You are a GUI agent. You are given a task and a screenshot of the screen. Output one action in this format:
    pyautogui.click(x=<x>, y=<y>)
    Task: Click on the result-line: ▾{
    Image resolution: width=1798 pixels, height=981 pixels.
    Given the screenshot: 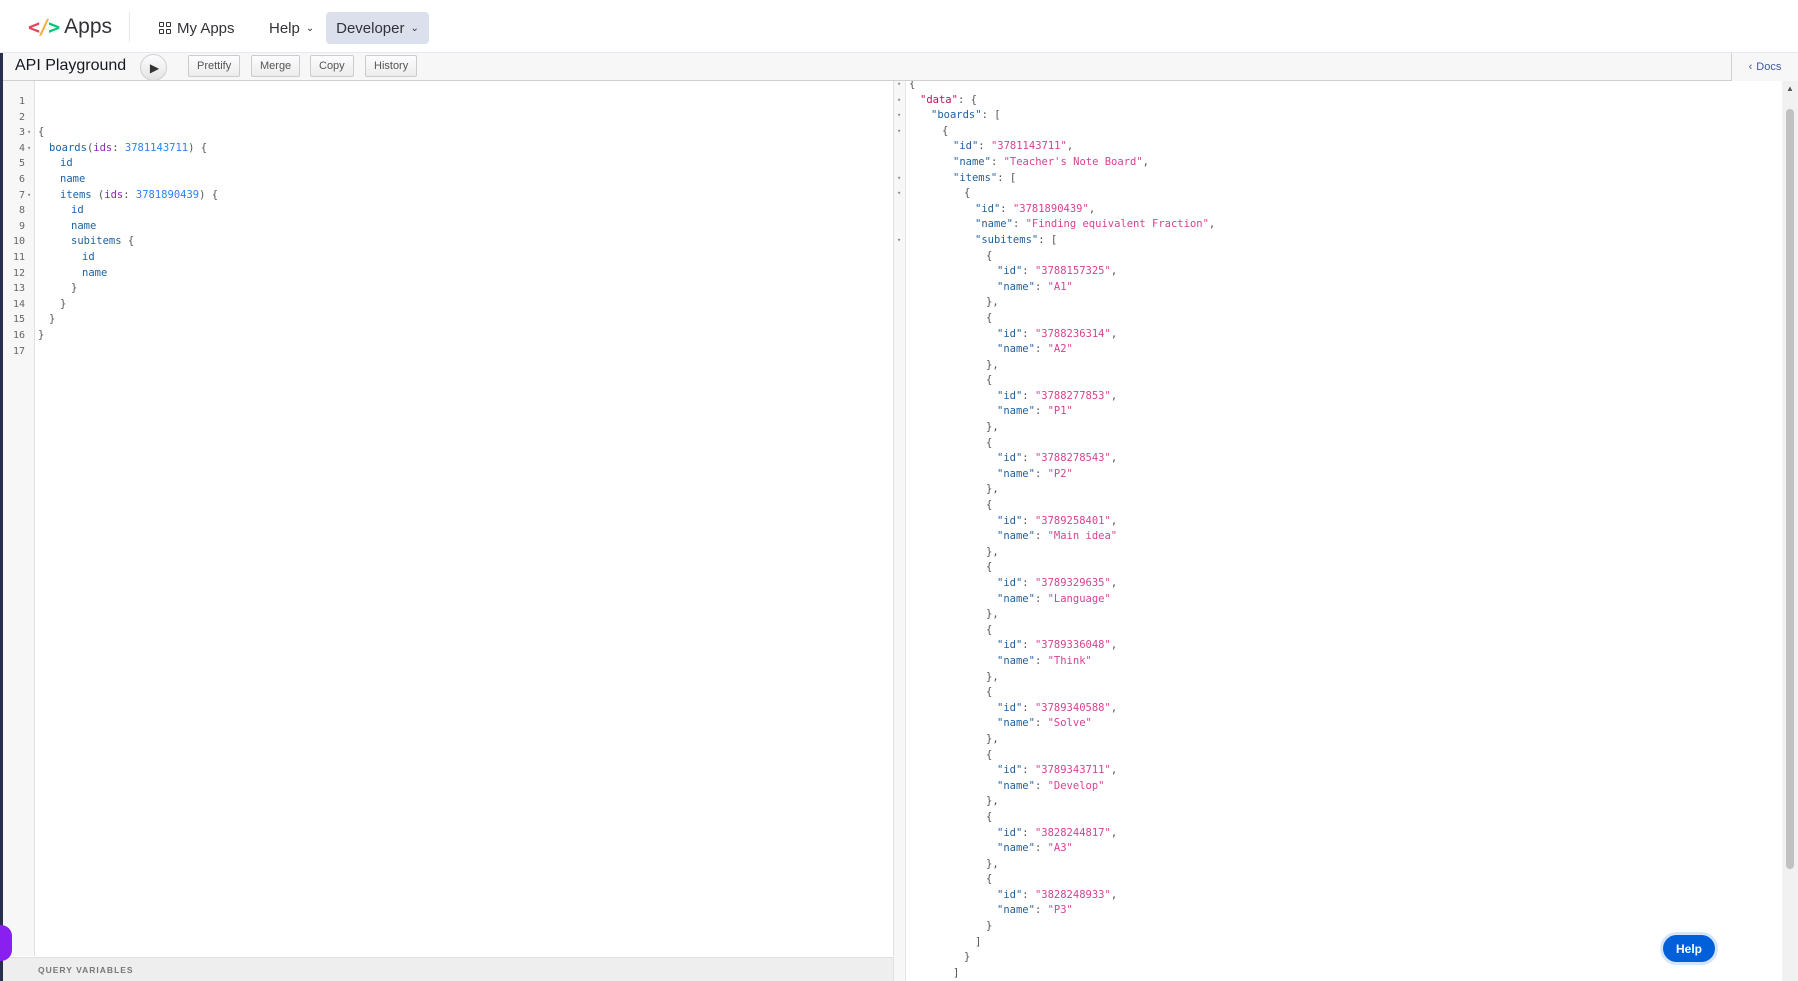 What is the action you would take?
    pyautogui.click(x=1332, y=132)
    